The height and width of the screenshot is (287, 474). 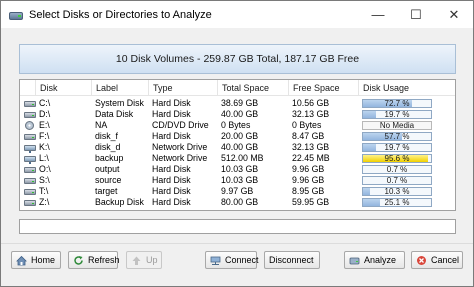 What do you see at coordinates (180, 125) in the screenshot?
I see `cell-type: CD/DVD Drive` at bounding box center [180, 125].